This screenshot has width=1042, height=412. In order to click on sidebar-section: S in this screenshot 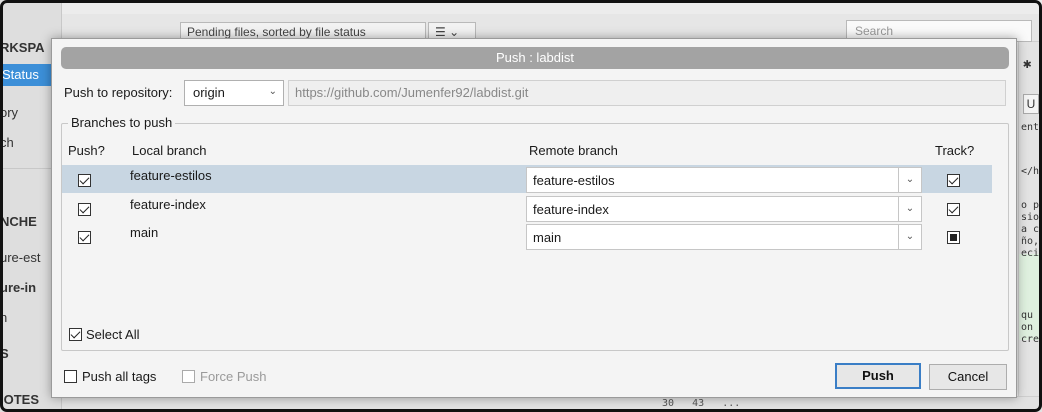, I will do `click(4, 353)`.